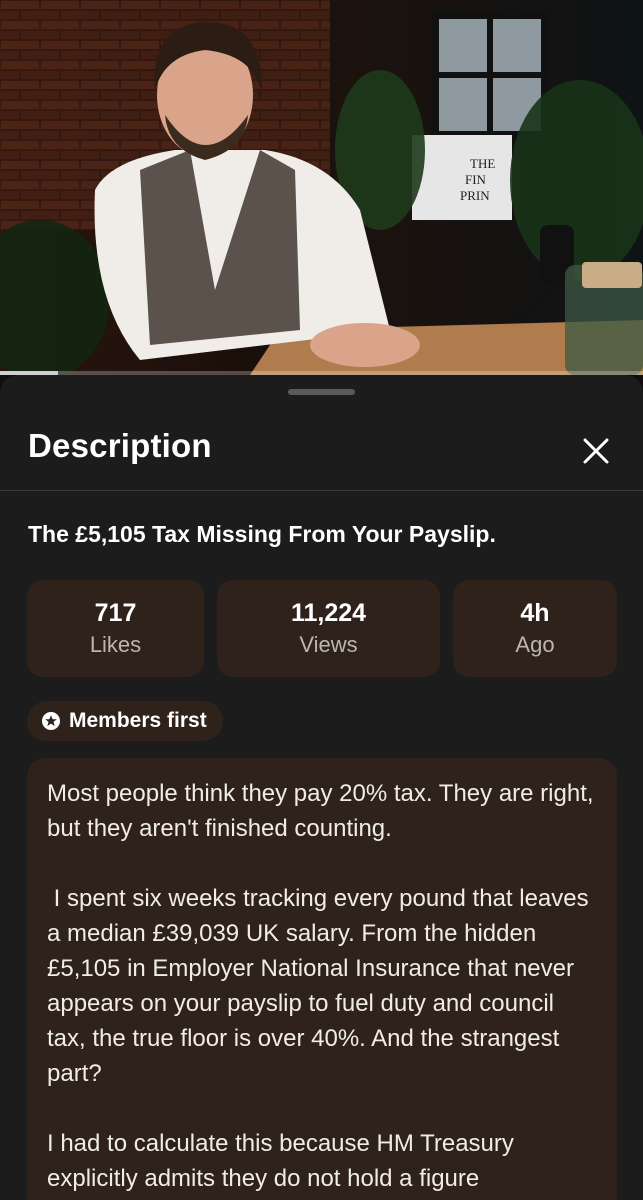 The image size is (643, 1200). What do you see at coordinates (328, 612) in the screenshot?
I see `stat-value: 11,224` at bounding box center [328, 612].